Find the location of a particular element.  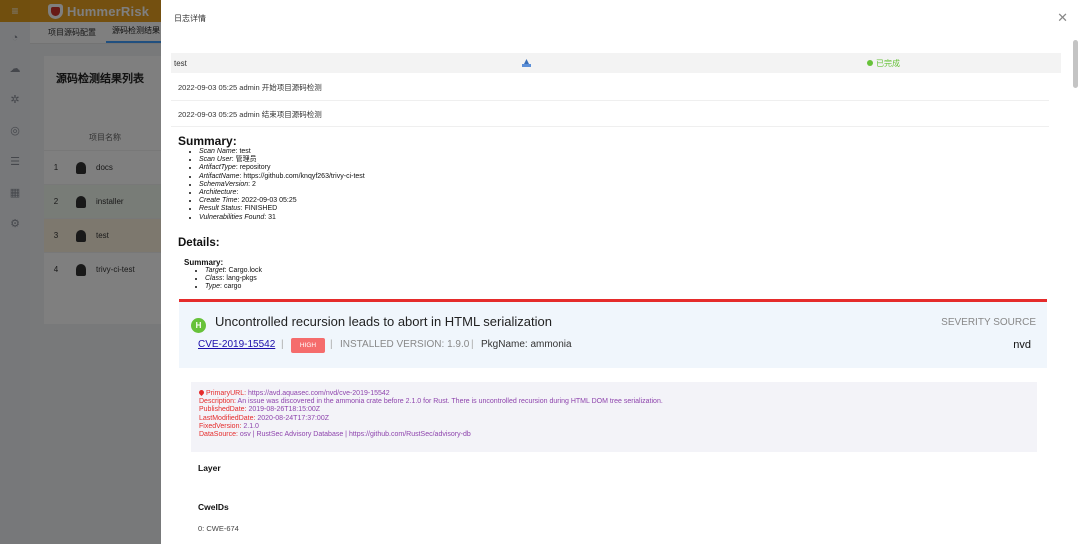

list-item: SchemaVersion: 2 is located at coordinates (282, 185).